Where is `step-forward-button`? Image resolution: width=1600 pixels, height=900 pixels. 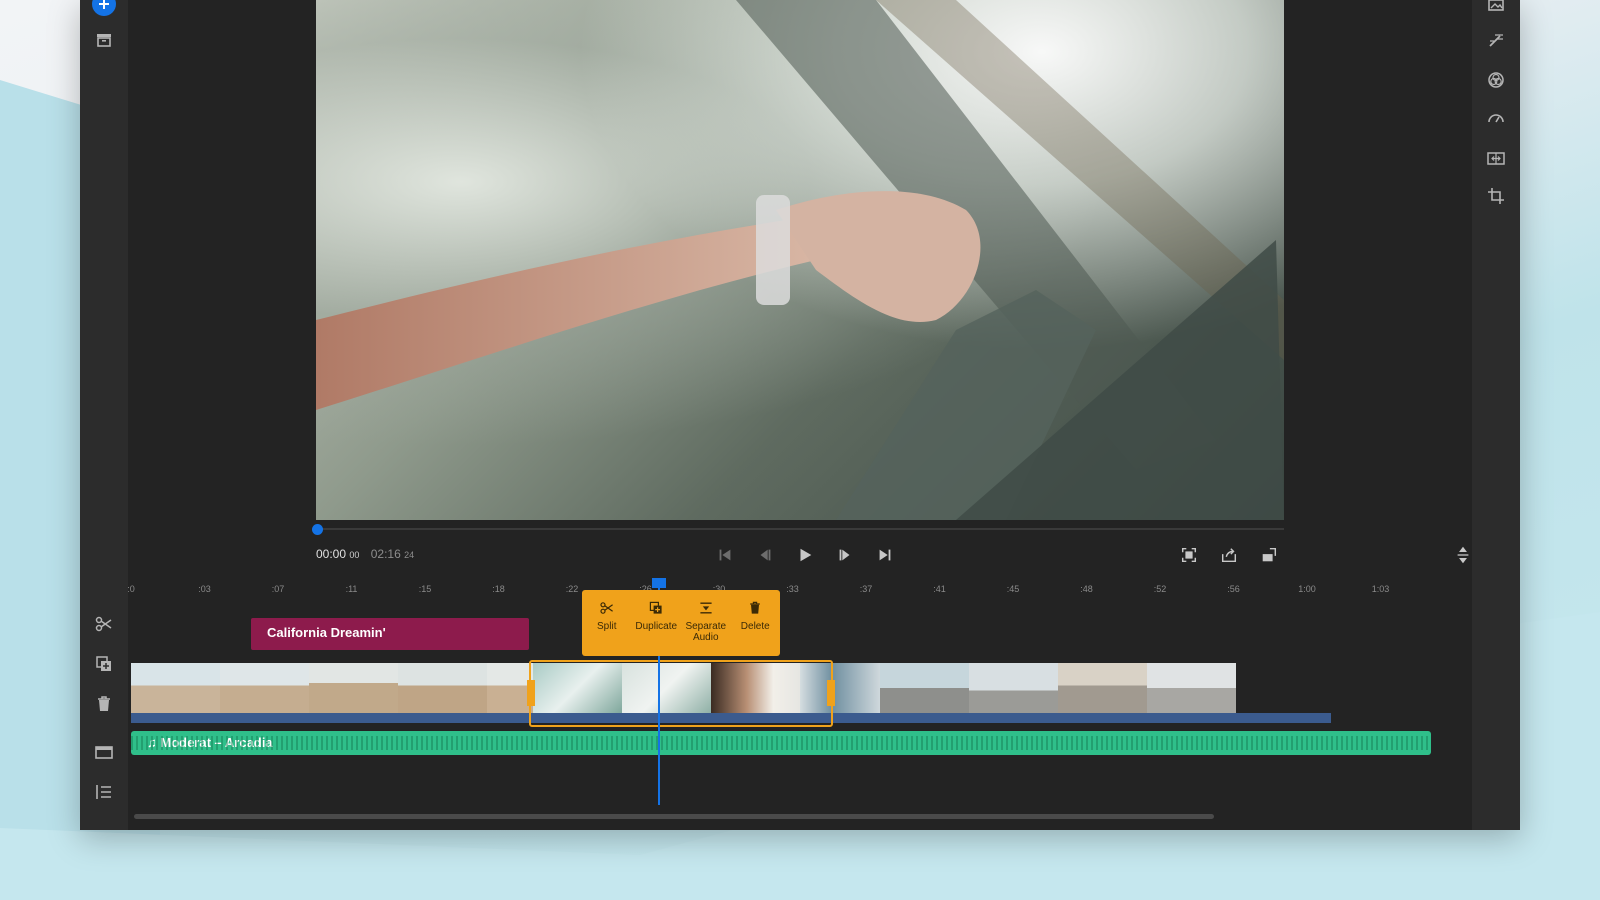 step-forward-button is located at coordinates (845, 555).